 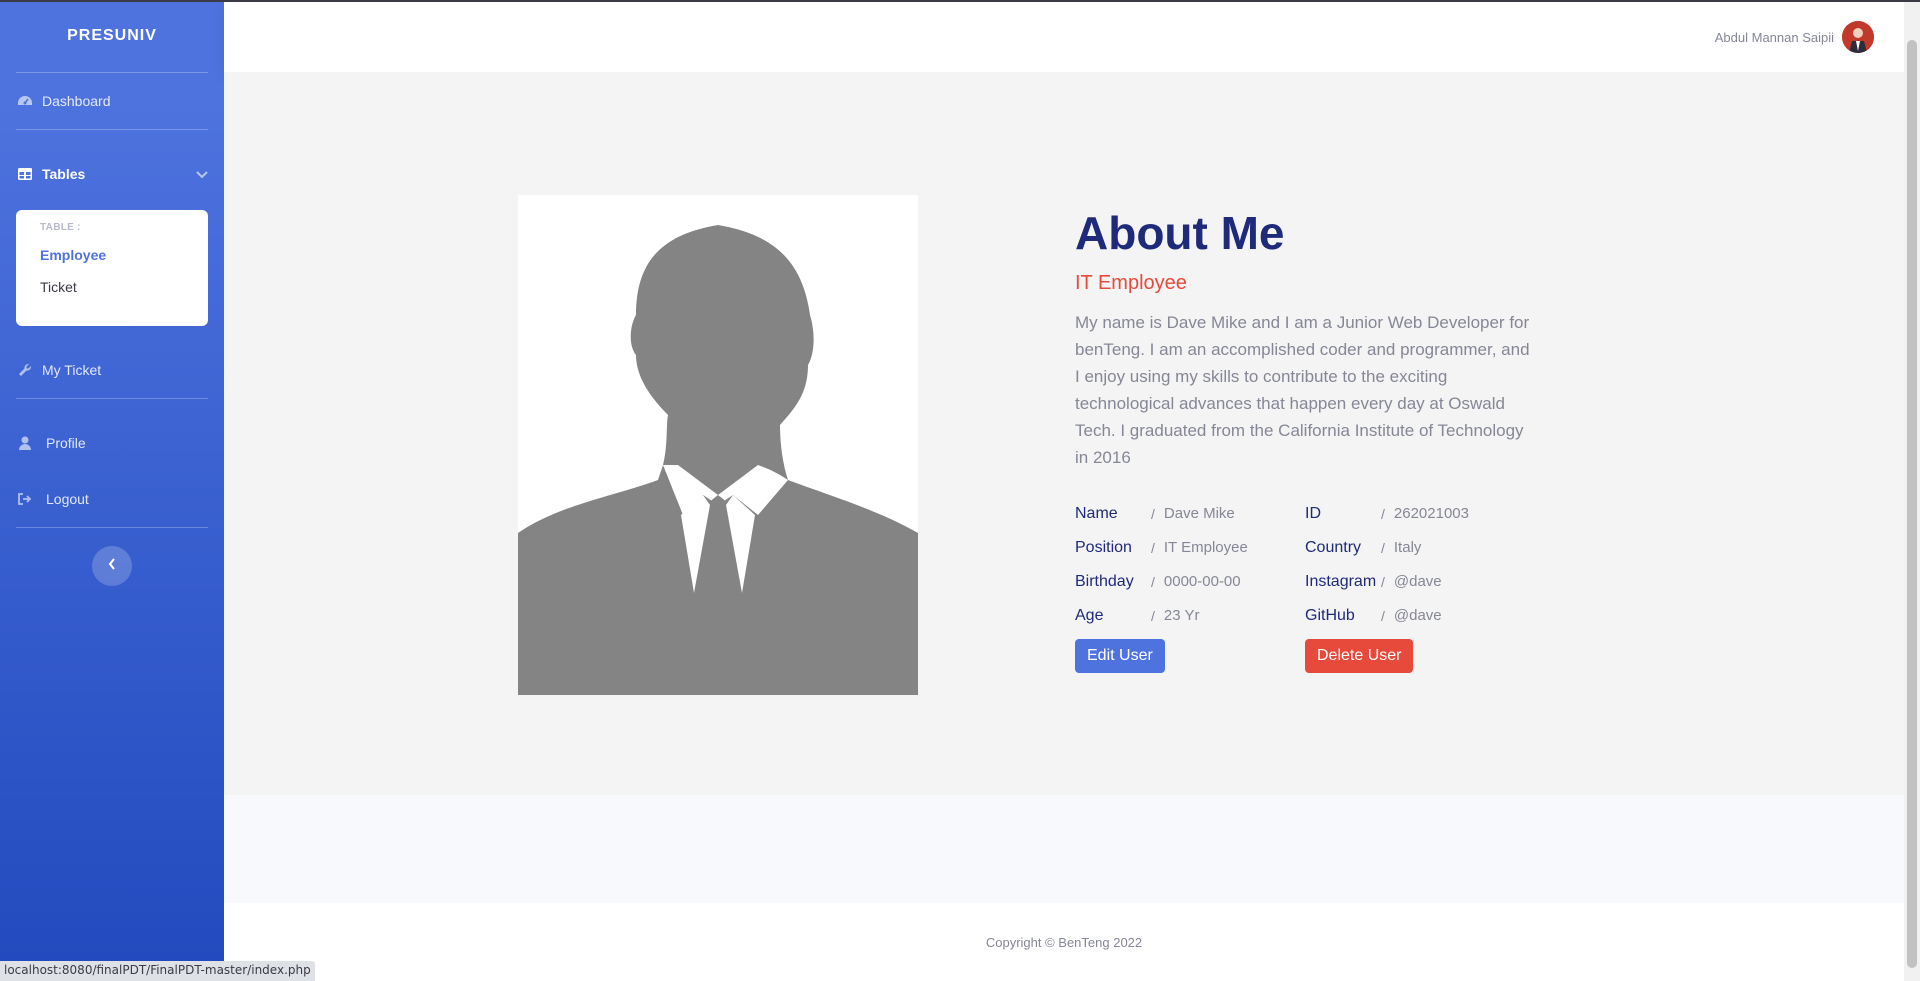 I want to click on edit-user-button: Edit User, so click(x=1120, y=655).